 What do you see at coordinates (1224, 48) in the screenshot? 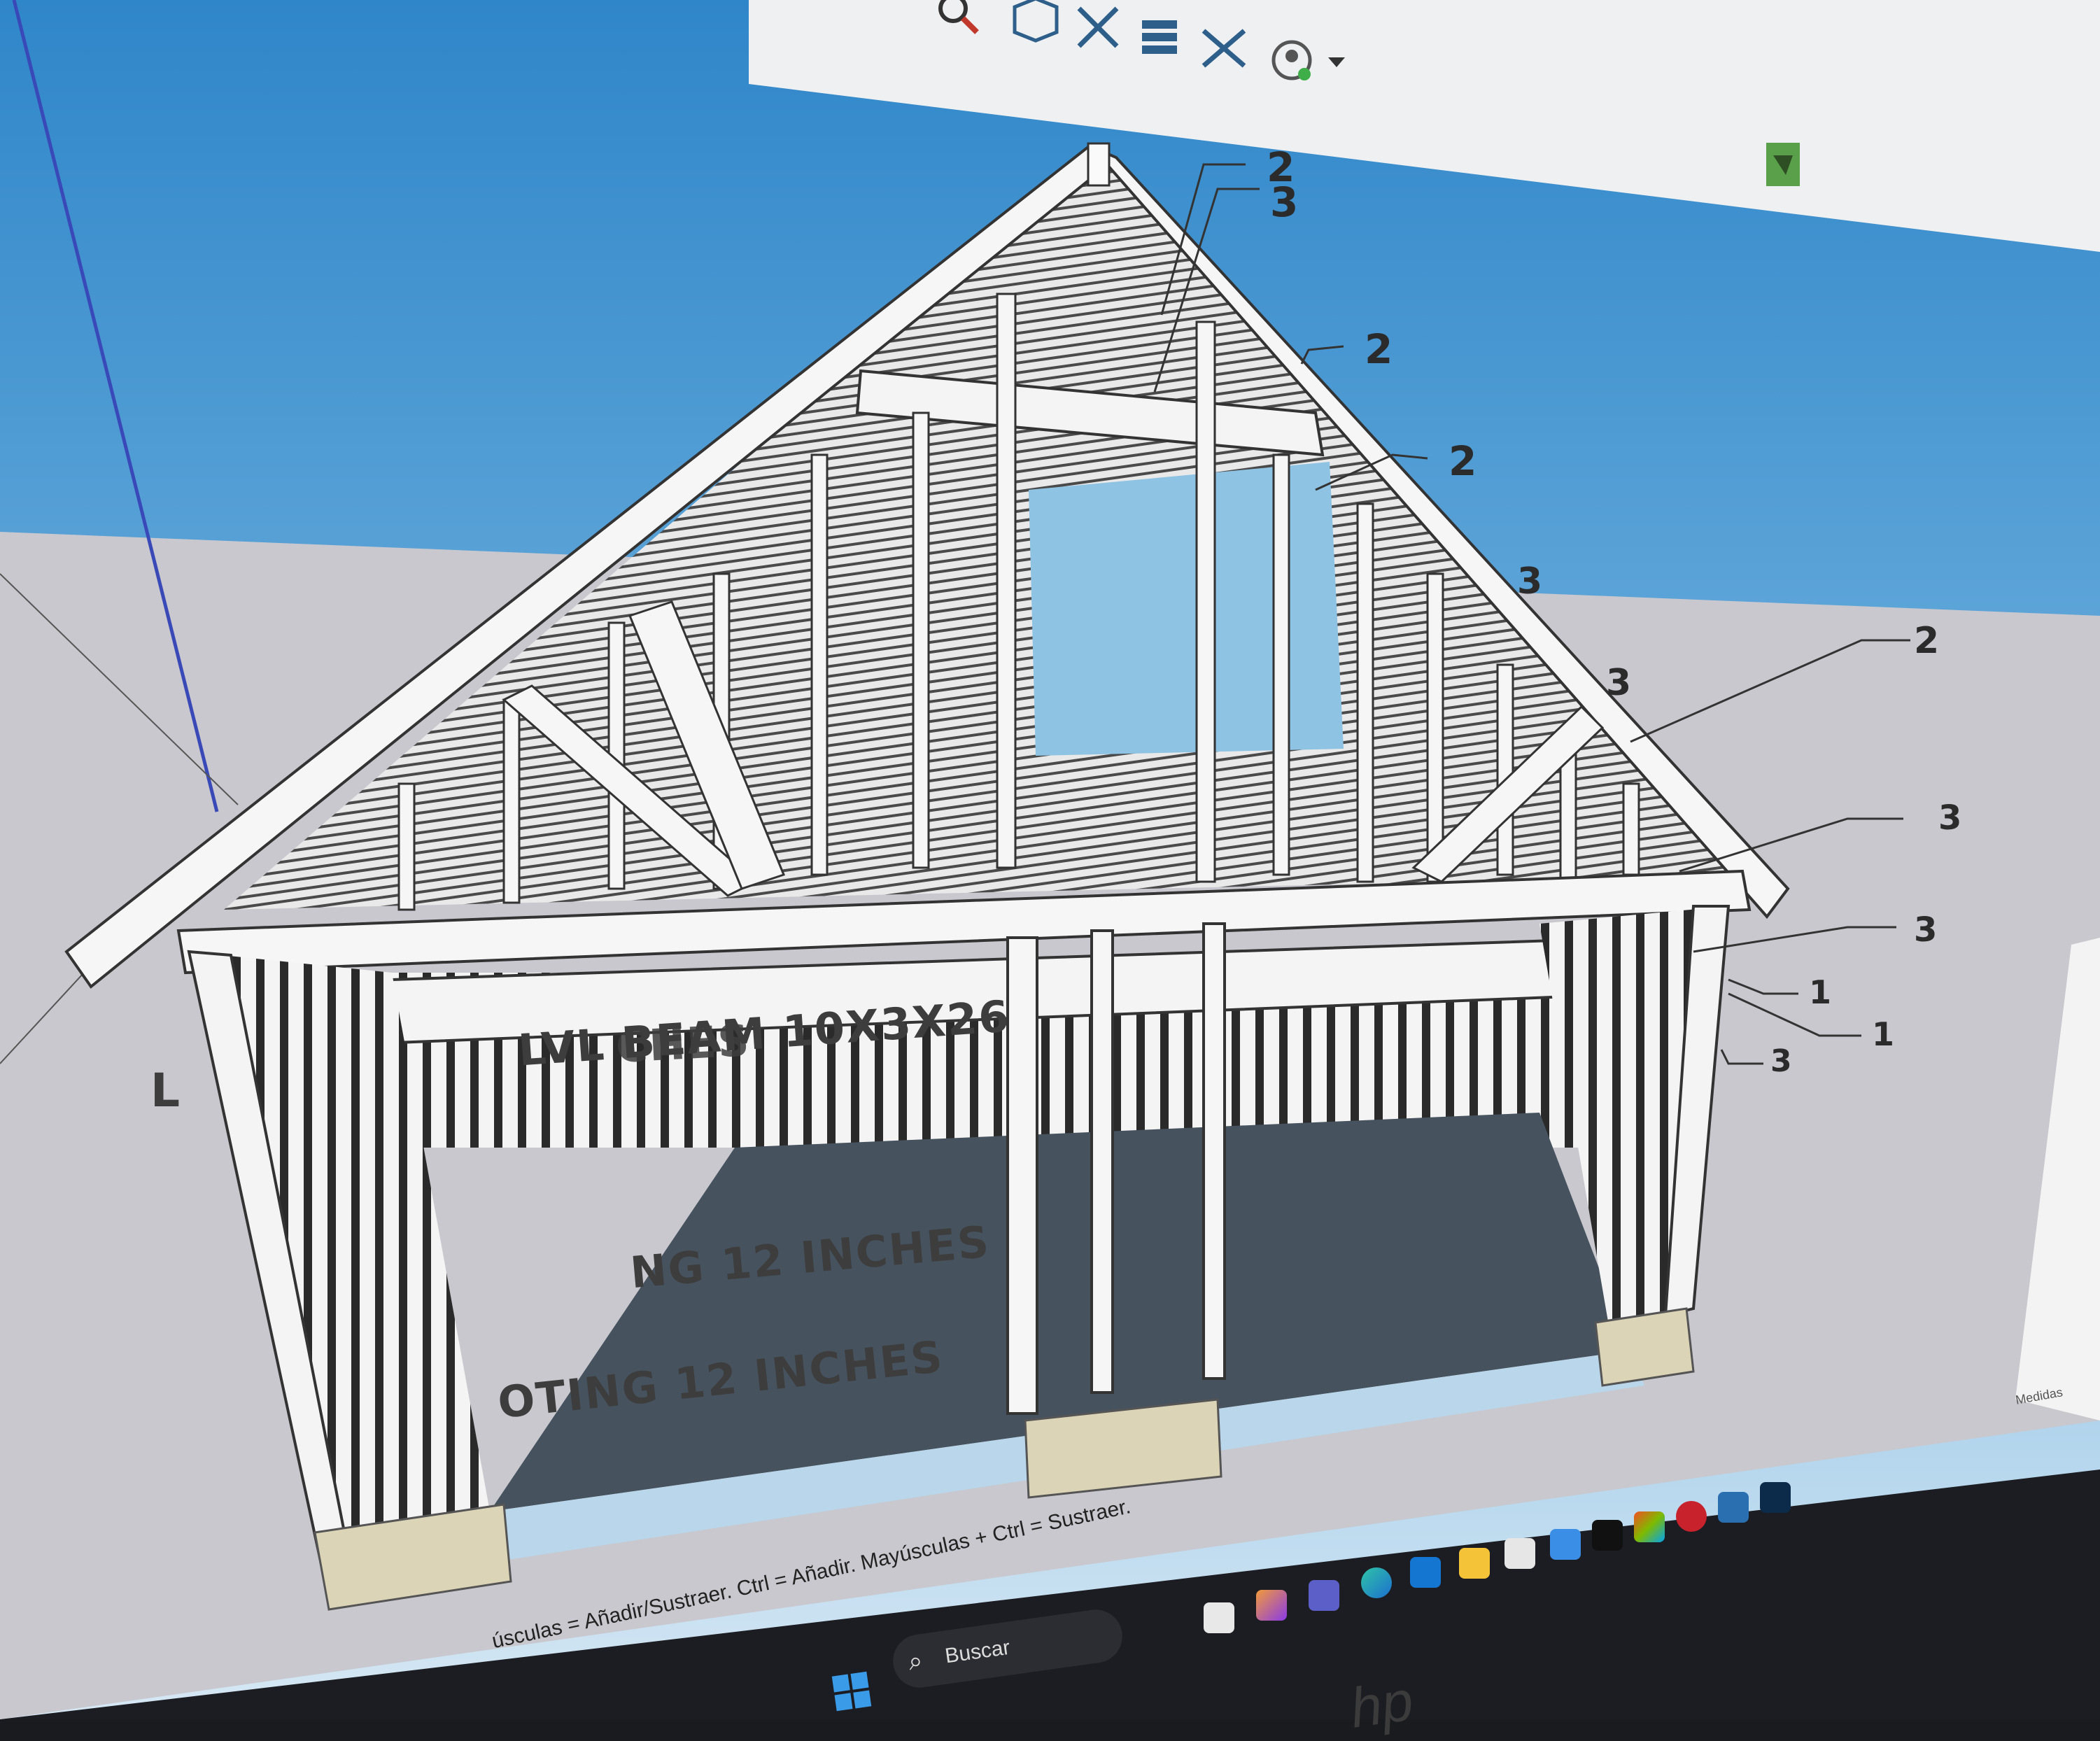
I see `section-fill-icon` at bounding box center [1224, 48].